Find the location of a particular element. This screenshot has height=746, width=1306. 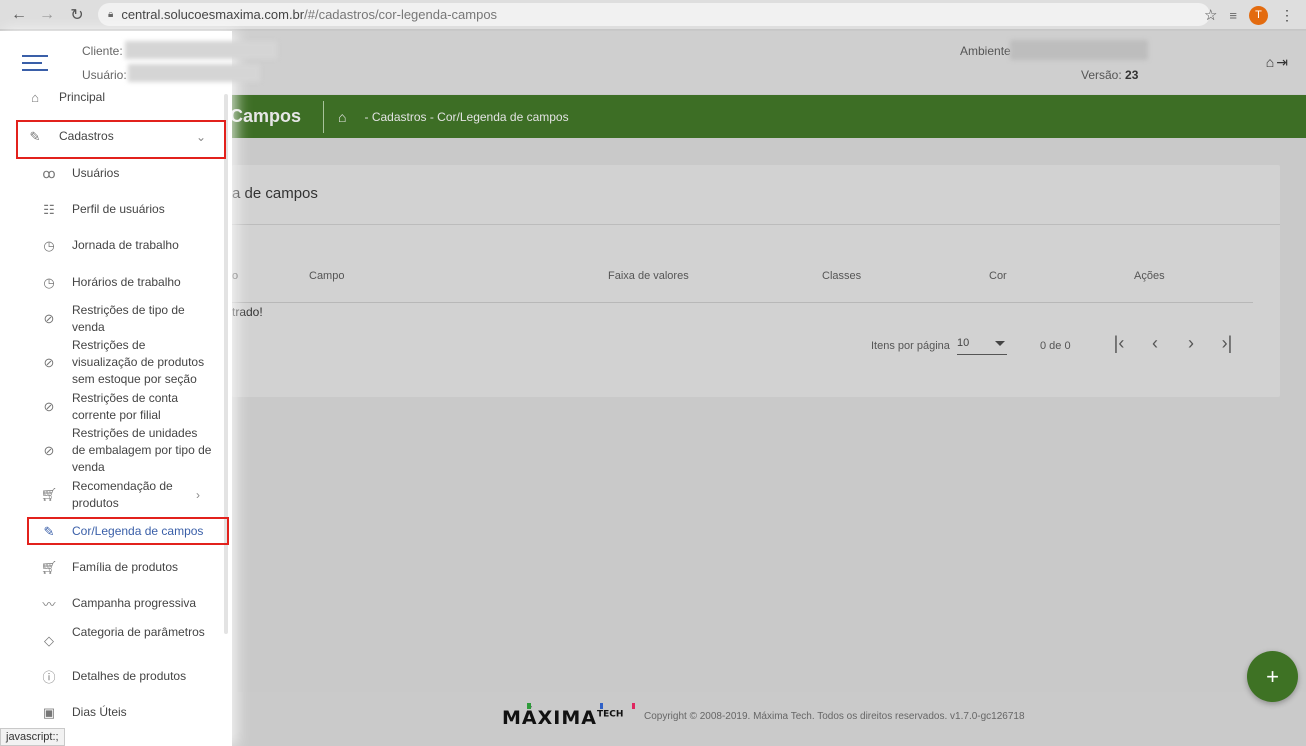

forward-arrow-icon: → is located at coordinates (47, 15).